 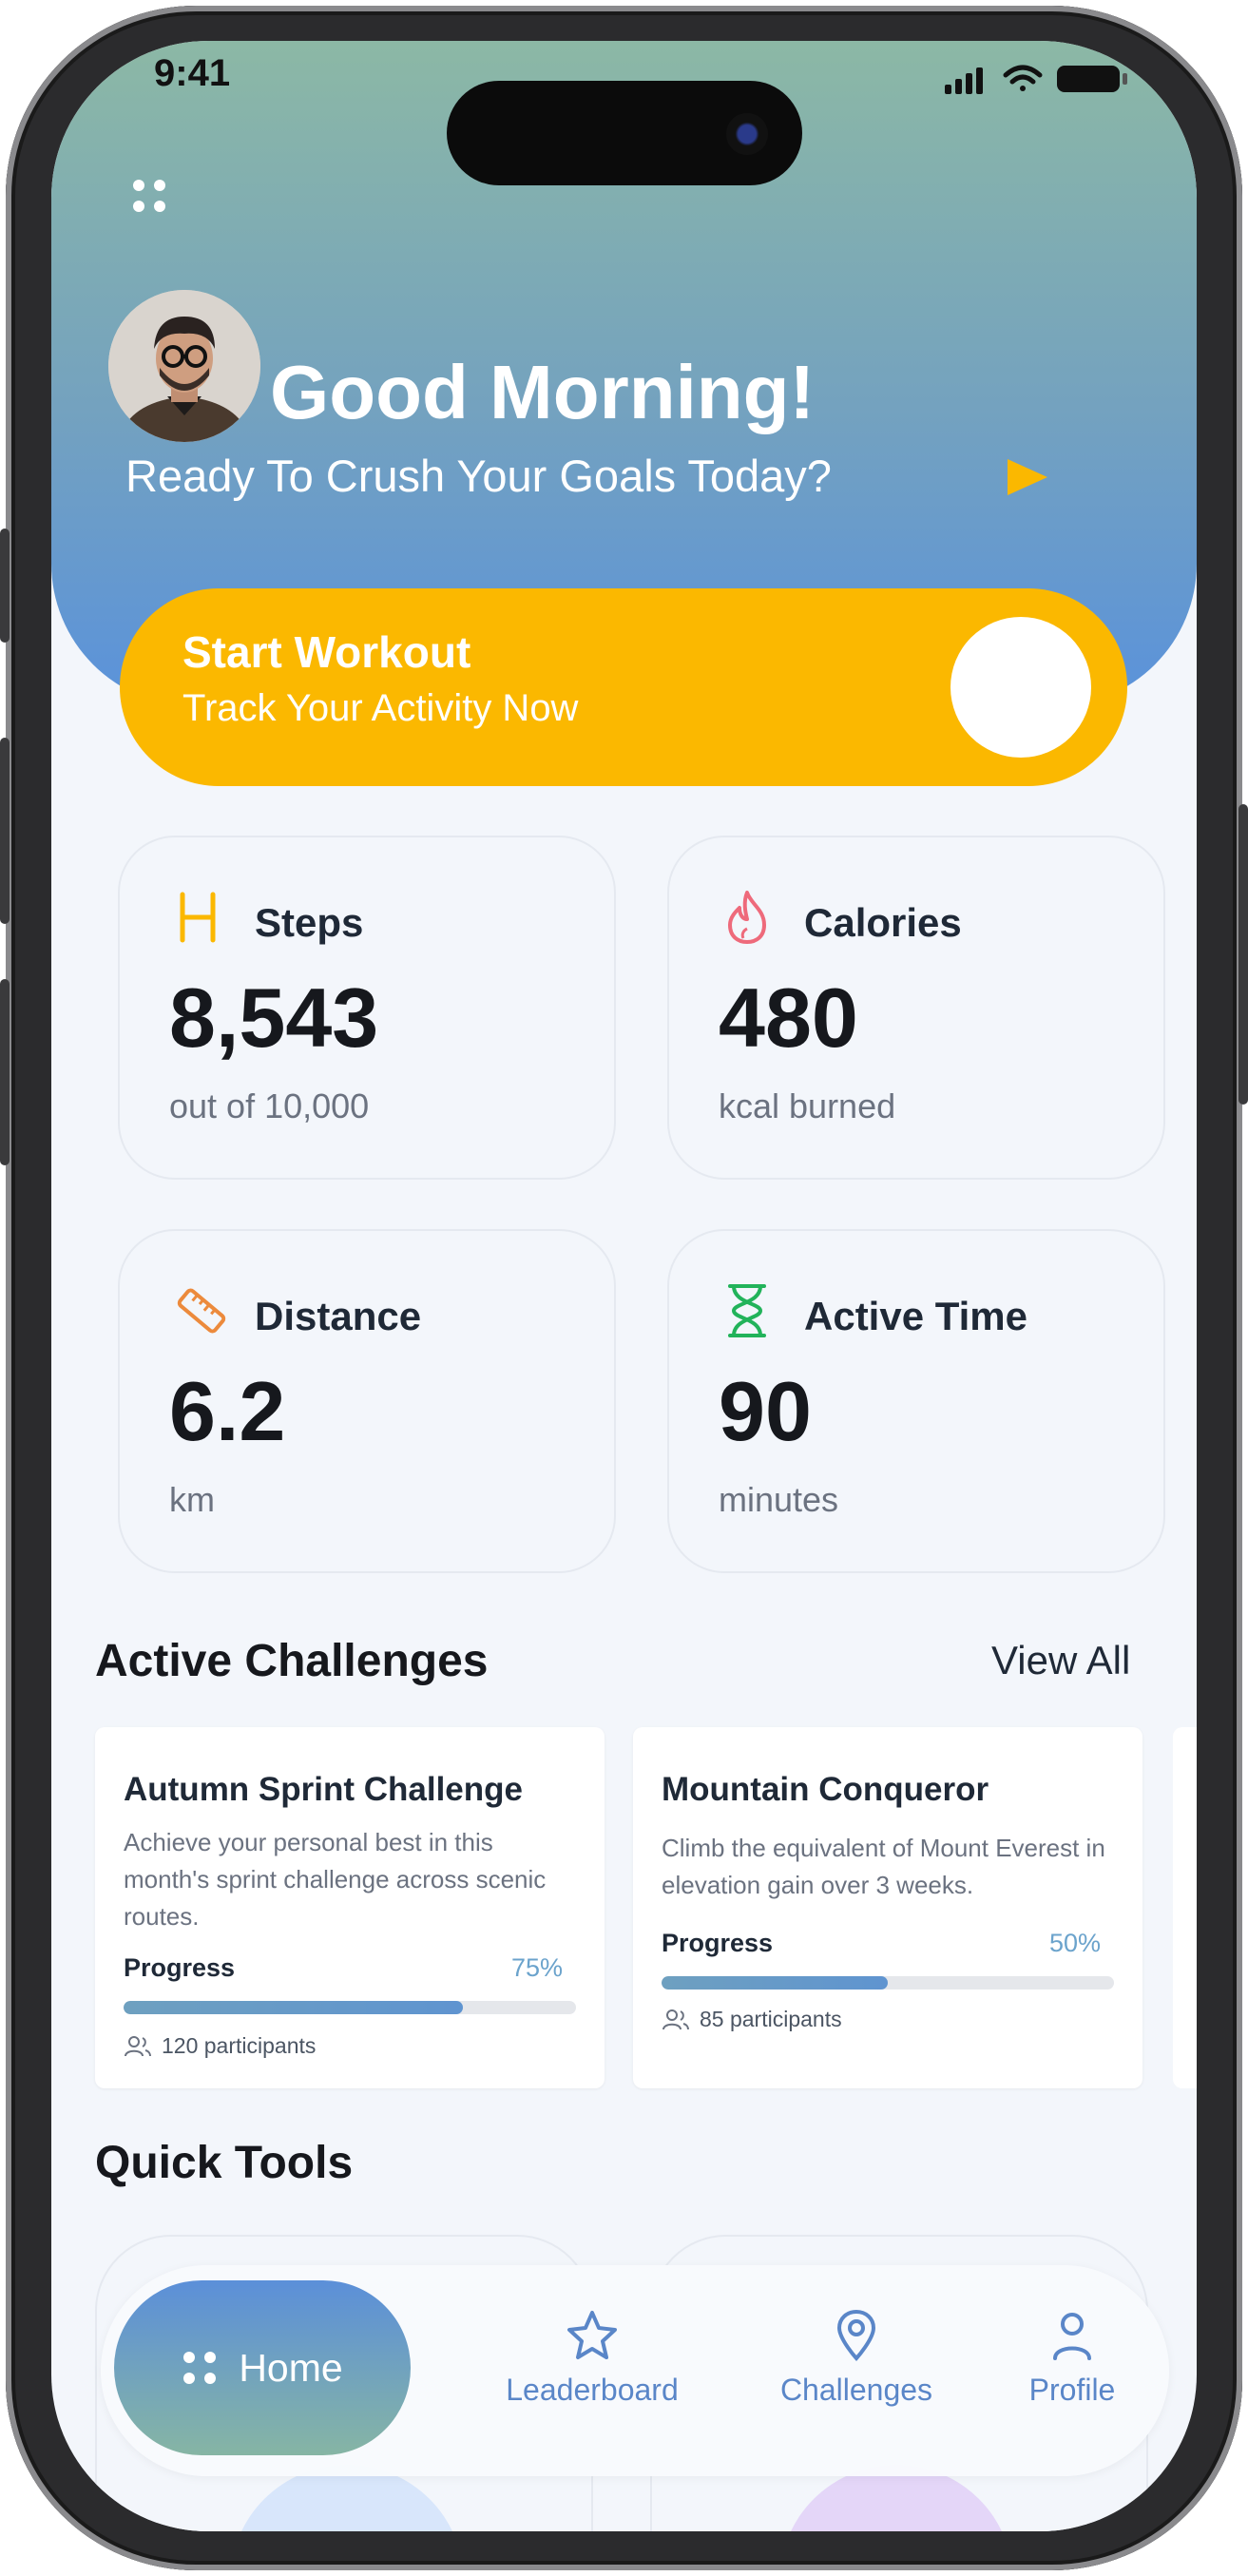 I want to click on stat-unit: out of 10,000, so click(x=269, y=1106).